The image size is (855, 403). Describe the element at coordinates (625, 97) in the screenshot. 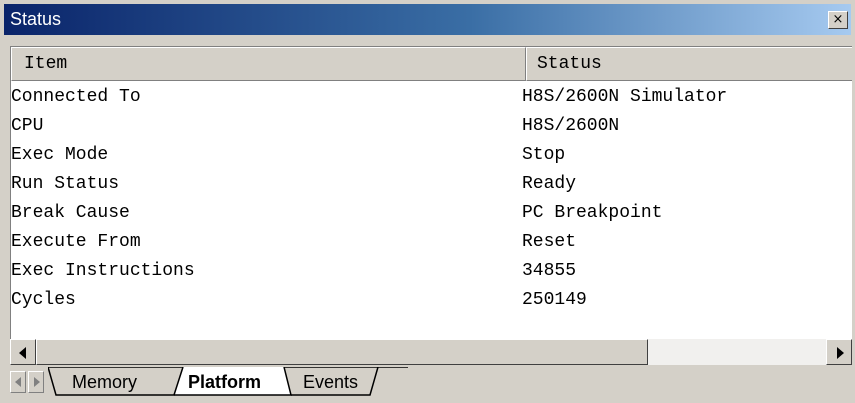

I see `row-status: H8S/2600N Simulator` at that location.